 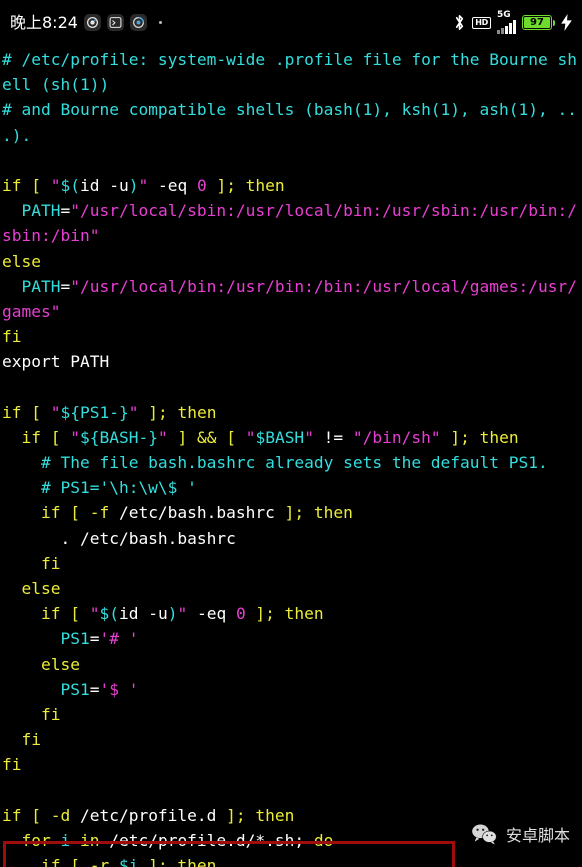 I want to click on code-token: games", so click(x=31, y=311).